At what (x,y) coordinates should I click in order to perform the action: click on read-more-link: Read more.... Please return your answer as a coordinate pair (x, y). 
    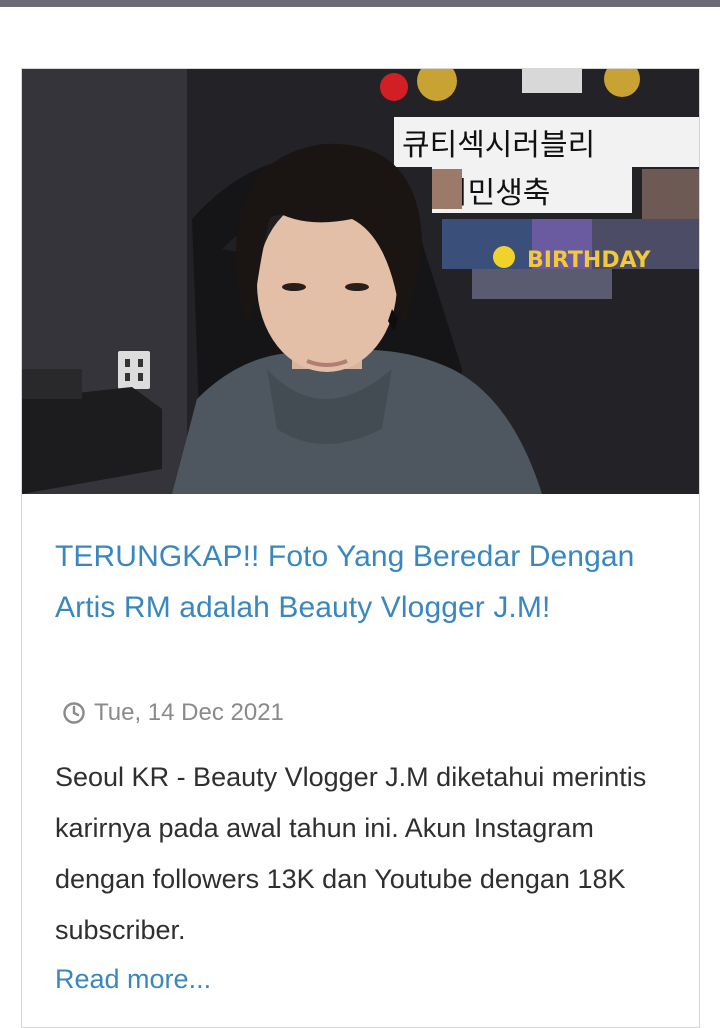
    Looking at the image, I should click on (133, 979).